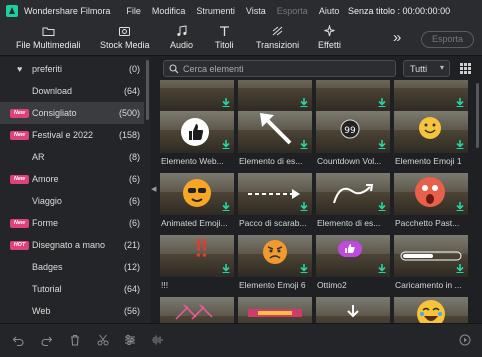 This screenshot has width=482, height=357. I want to click on sidebar-item: AR (8), so click(72, 157).